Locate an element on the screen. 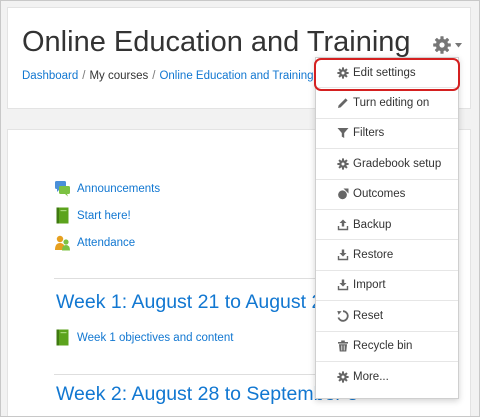 Image resolution: width=480 pixels, height=417 pixels. attendance-icon is located at coordinates (62, 243).